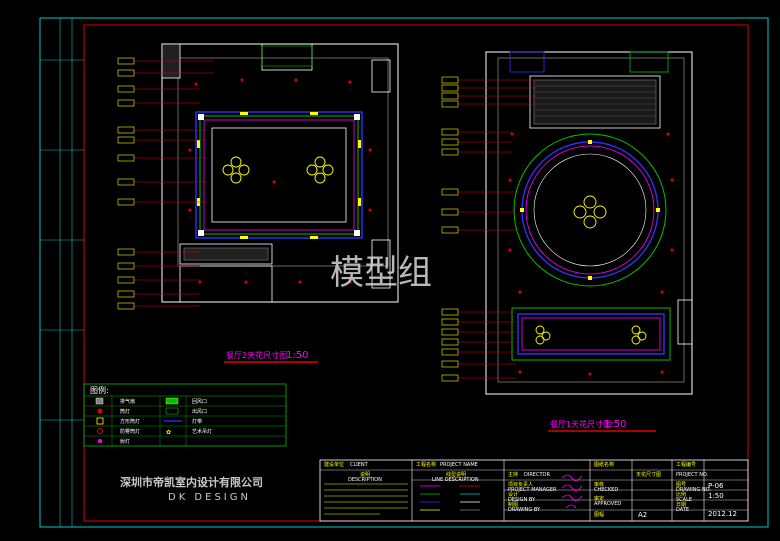  What do you see at coordinates (199, 402) in the screenshot?
I see `legend-label2-1: 回风口` at bounding box center [199, 402].